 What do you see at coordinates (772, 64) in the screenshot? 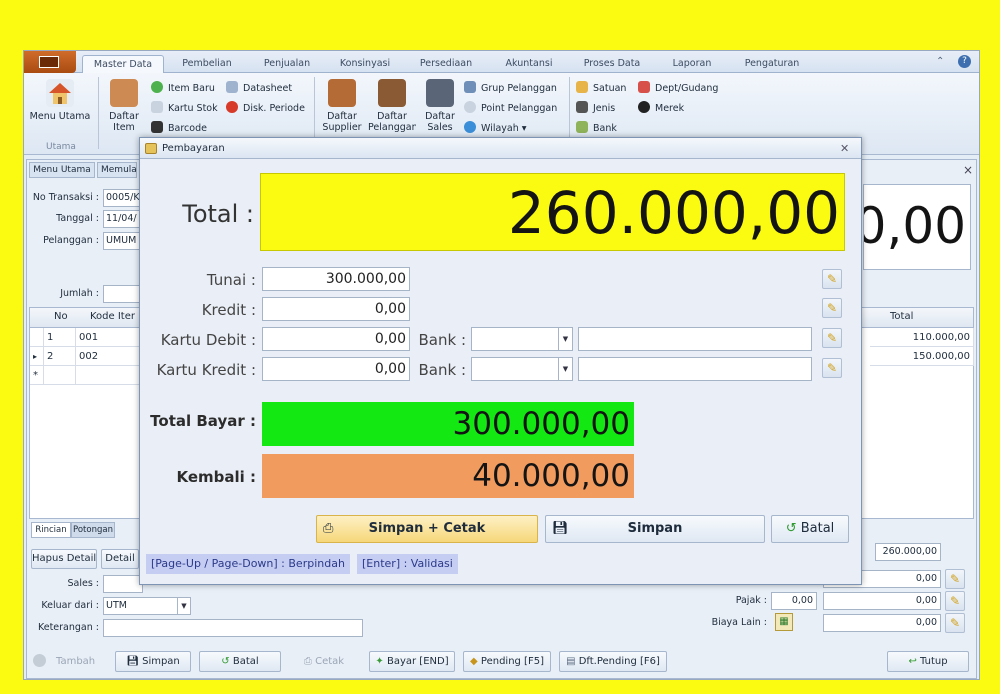
I see `tab-pengaturan: Pengaturan` at bounding box center [772, 64].